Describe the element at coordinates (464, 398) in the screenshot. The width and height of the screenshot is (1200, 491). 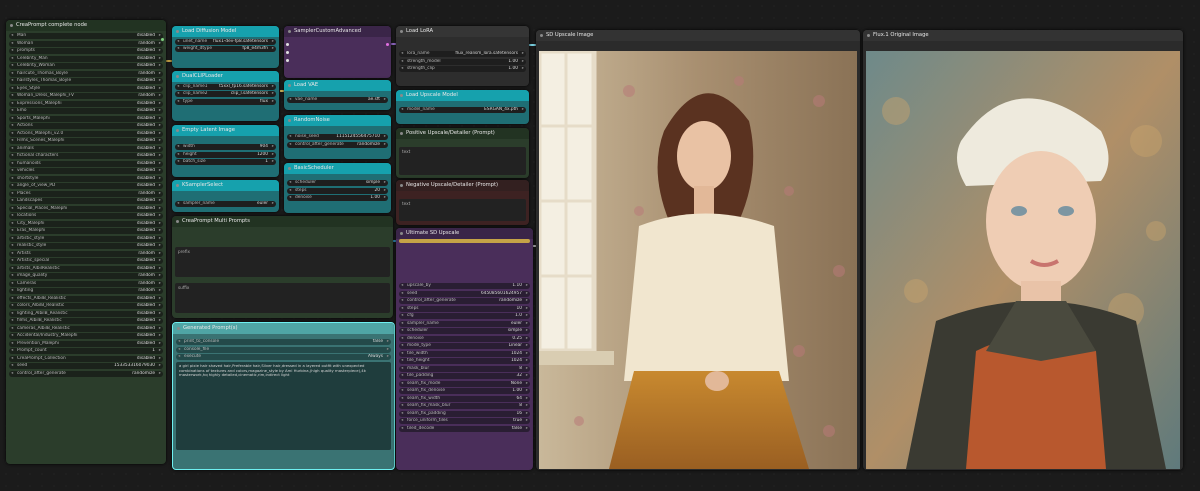
I see `widget-seam-fix-width: seam_fix_width 64` at that location.